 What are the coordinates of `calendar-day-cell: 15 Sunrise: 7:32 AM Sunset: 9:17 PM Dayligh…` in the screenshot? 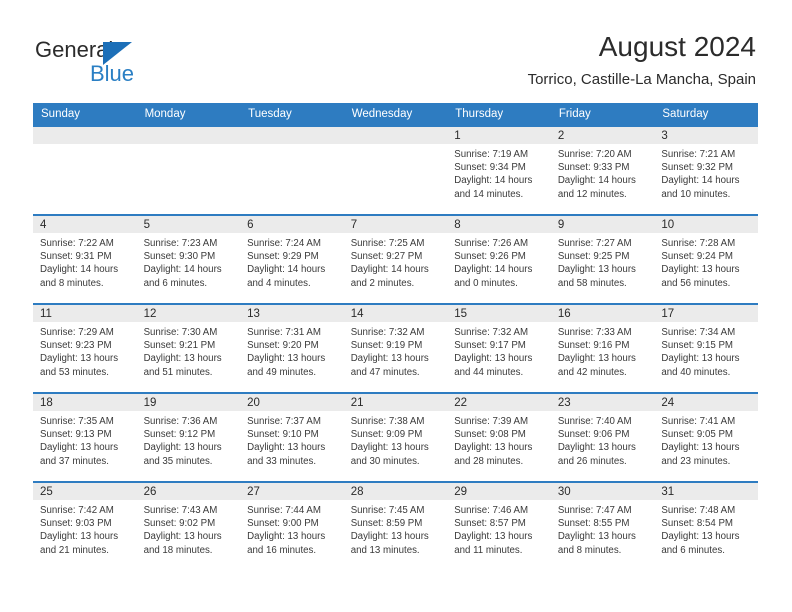 It's located at (499, 348).